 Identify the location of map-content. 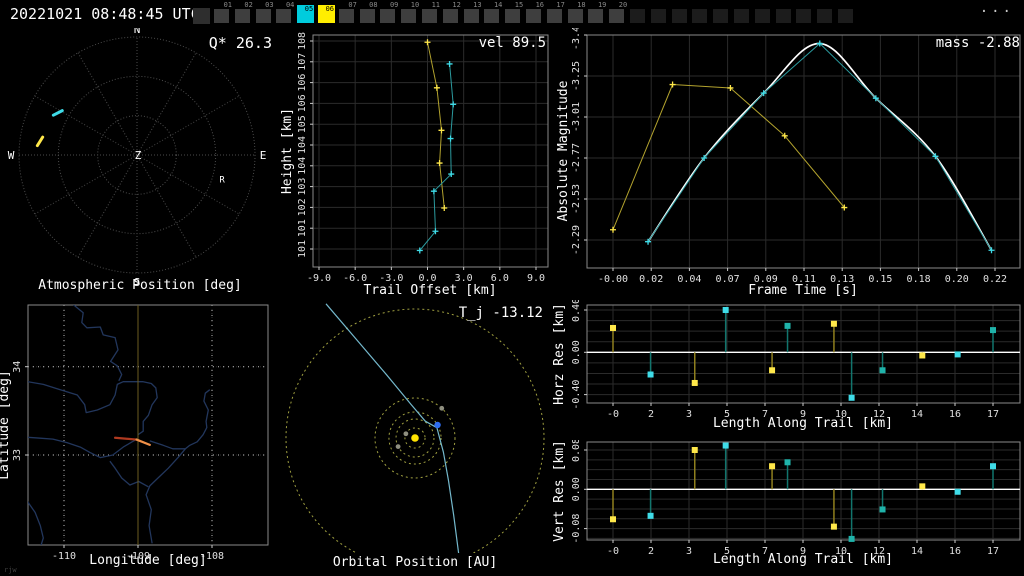
(119, 425).